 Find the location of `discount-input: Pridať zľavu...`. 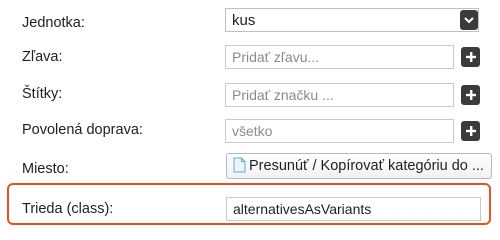

discount-input: Pridať zľavu... is located at coordinates (339, 57).